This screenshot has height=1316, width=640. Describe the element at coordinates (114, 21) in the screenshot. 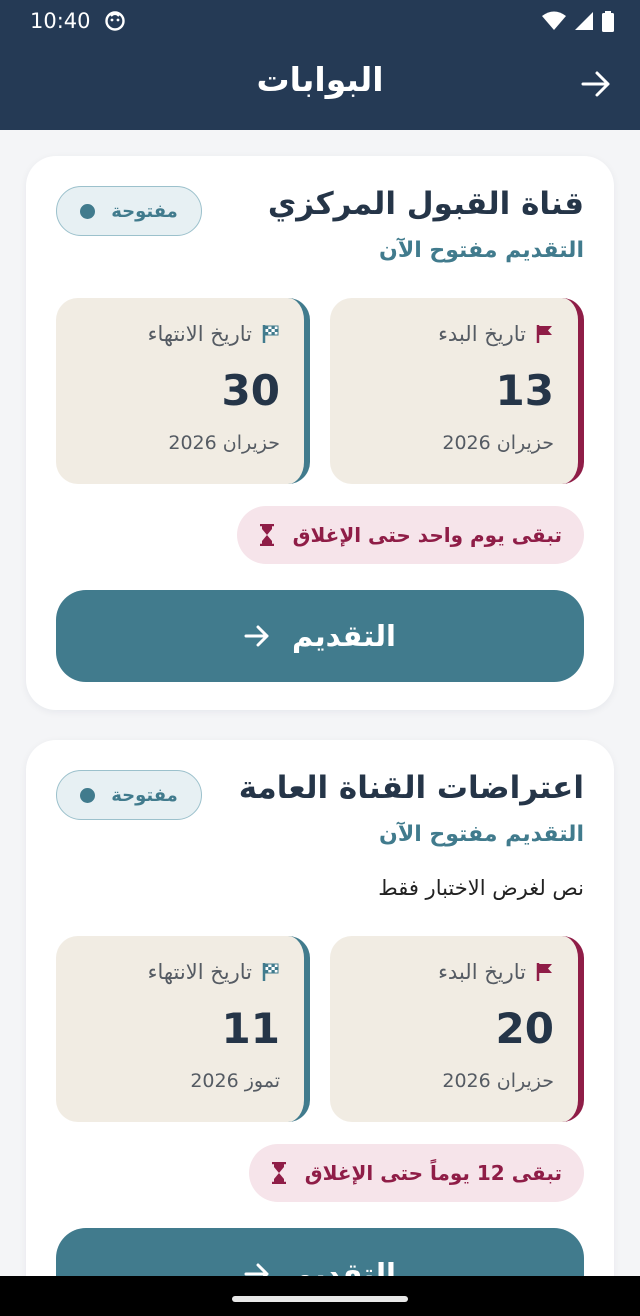

I see `notification-icon` at that location.